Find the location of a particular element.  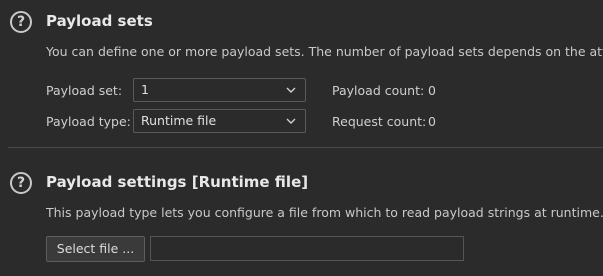

payload-type-value: Runtime file is located at coordinates (179, 120).